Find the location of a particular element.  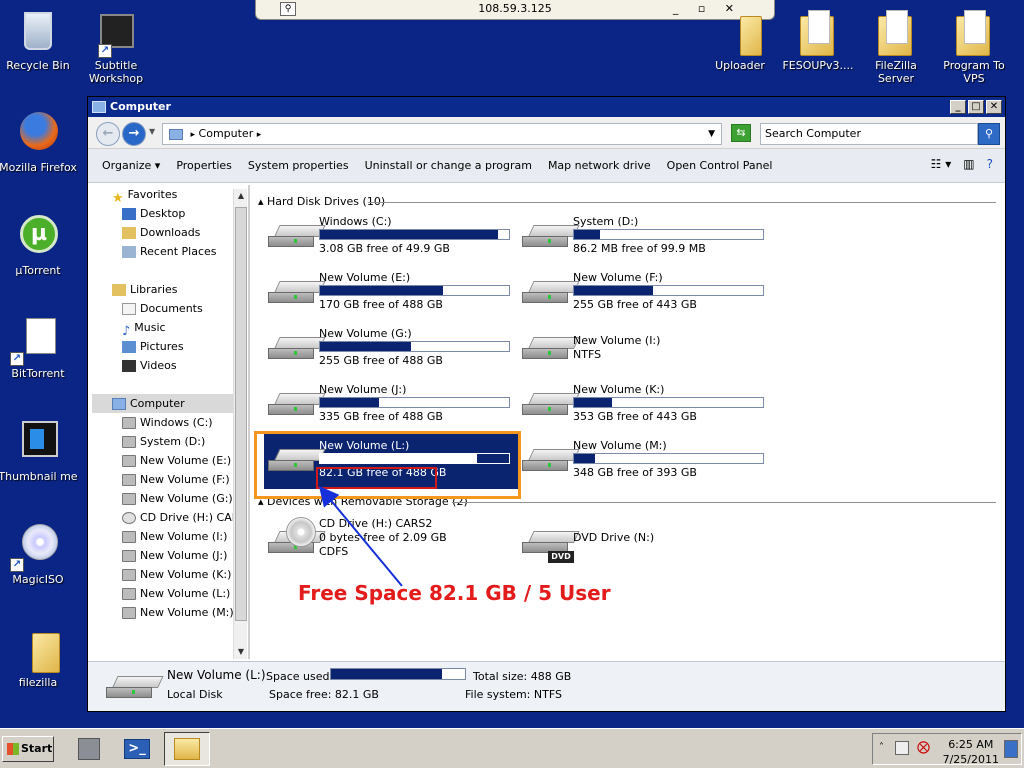

drive-free-space: 335 GB free of 488 GB is located at coordinates (381, 416).